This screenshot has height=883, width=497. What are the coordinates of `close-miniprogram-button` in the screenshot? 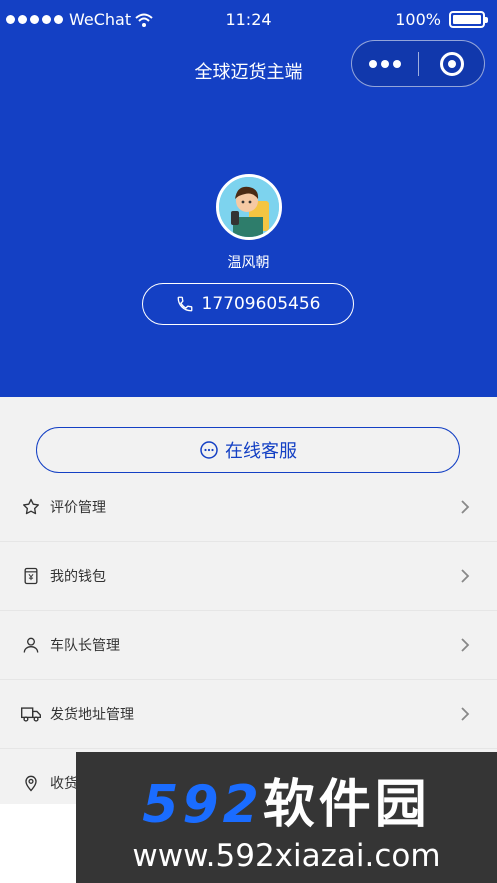 It's located at (451, 63).